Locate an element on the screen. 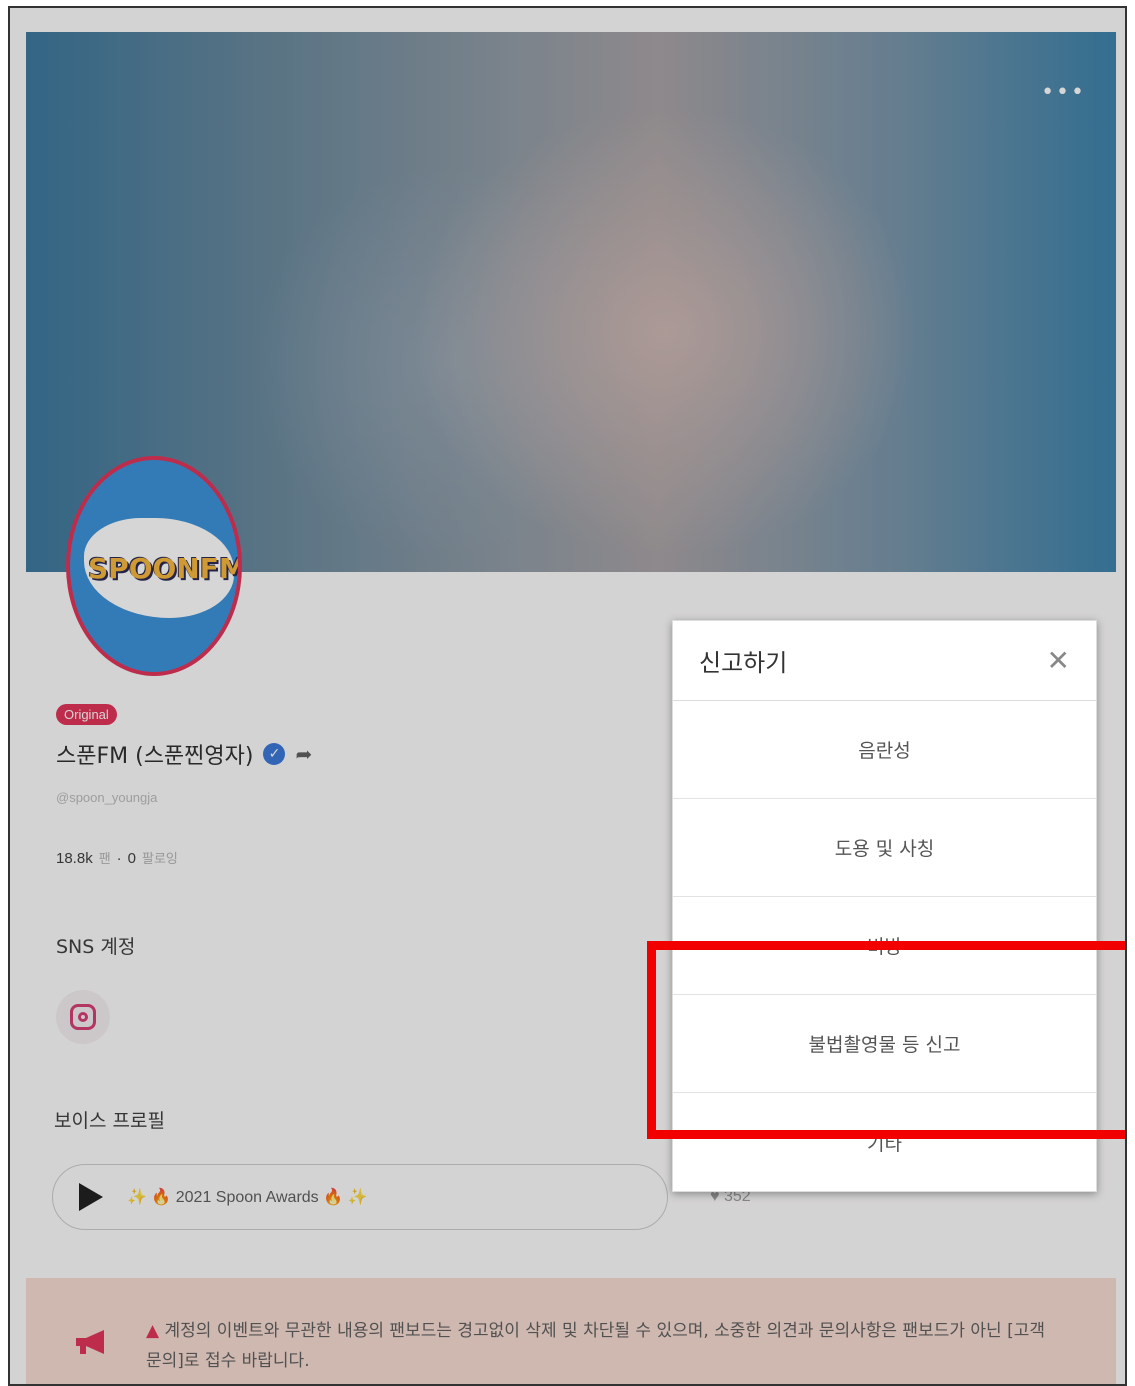 The width and height of the screenshot is (1135, 1386). fans-count: 18.8k is located at coordinates (74, 858).